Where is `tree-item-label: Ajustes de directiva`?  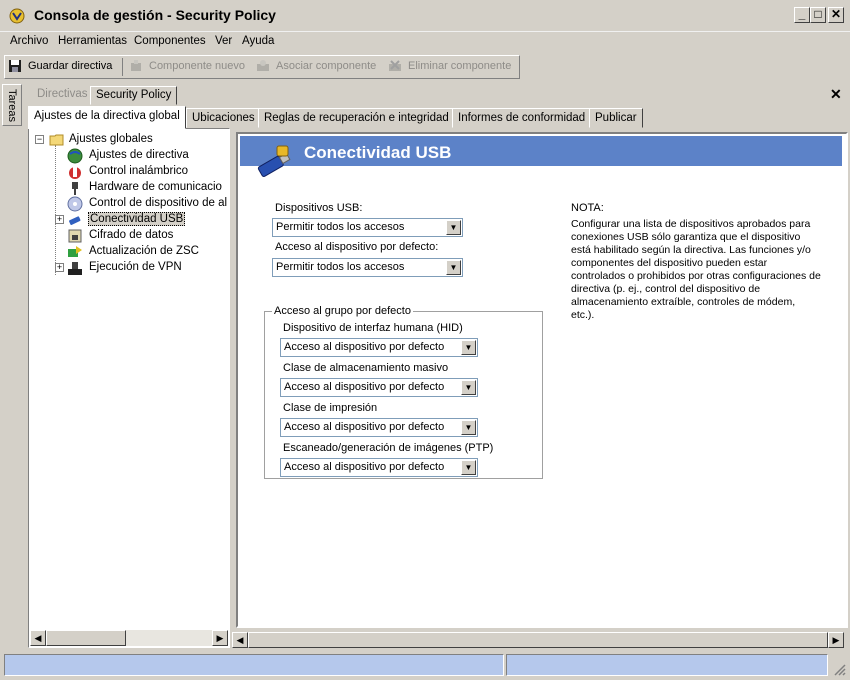 tree-item-label: Ajustes de directiva is located at coordinates (139, 155).